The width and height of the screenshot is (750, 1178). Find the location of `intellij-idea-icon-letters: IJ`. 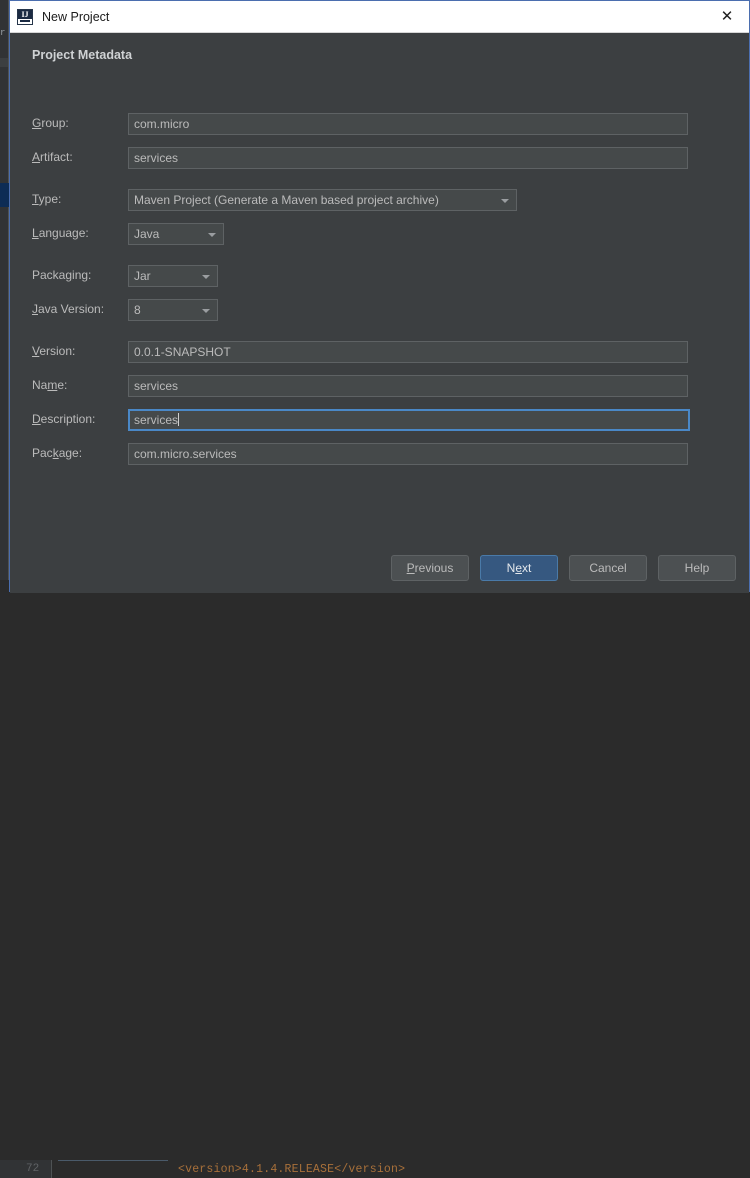

intellij-idea-icon-letters: IJ is located at coordinates (25, 14).